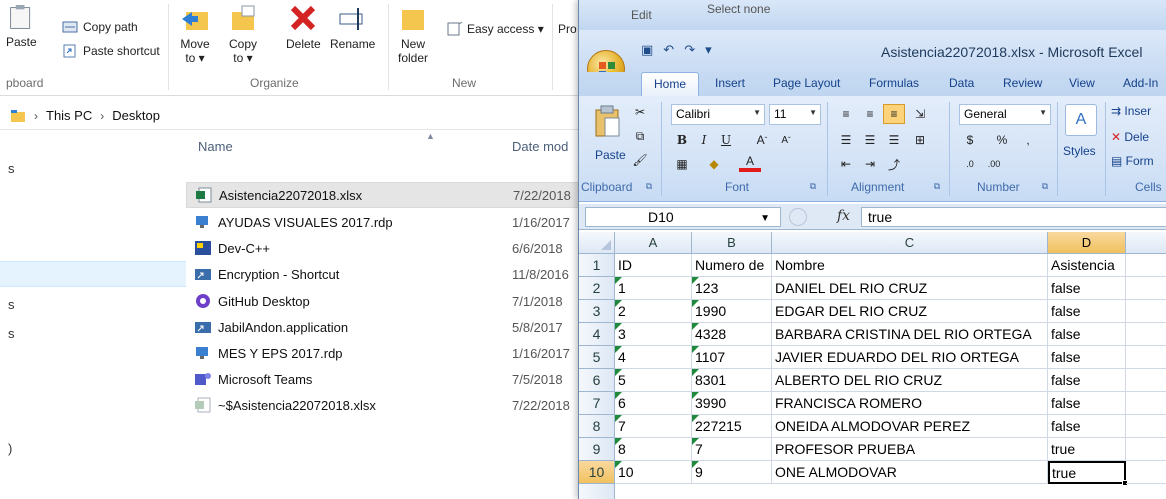  I want to click on cell-b9: 7, so click(732, 449).